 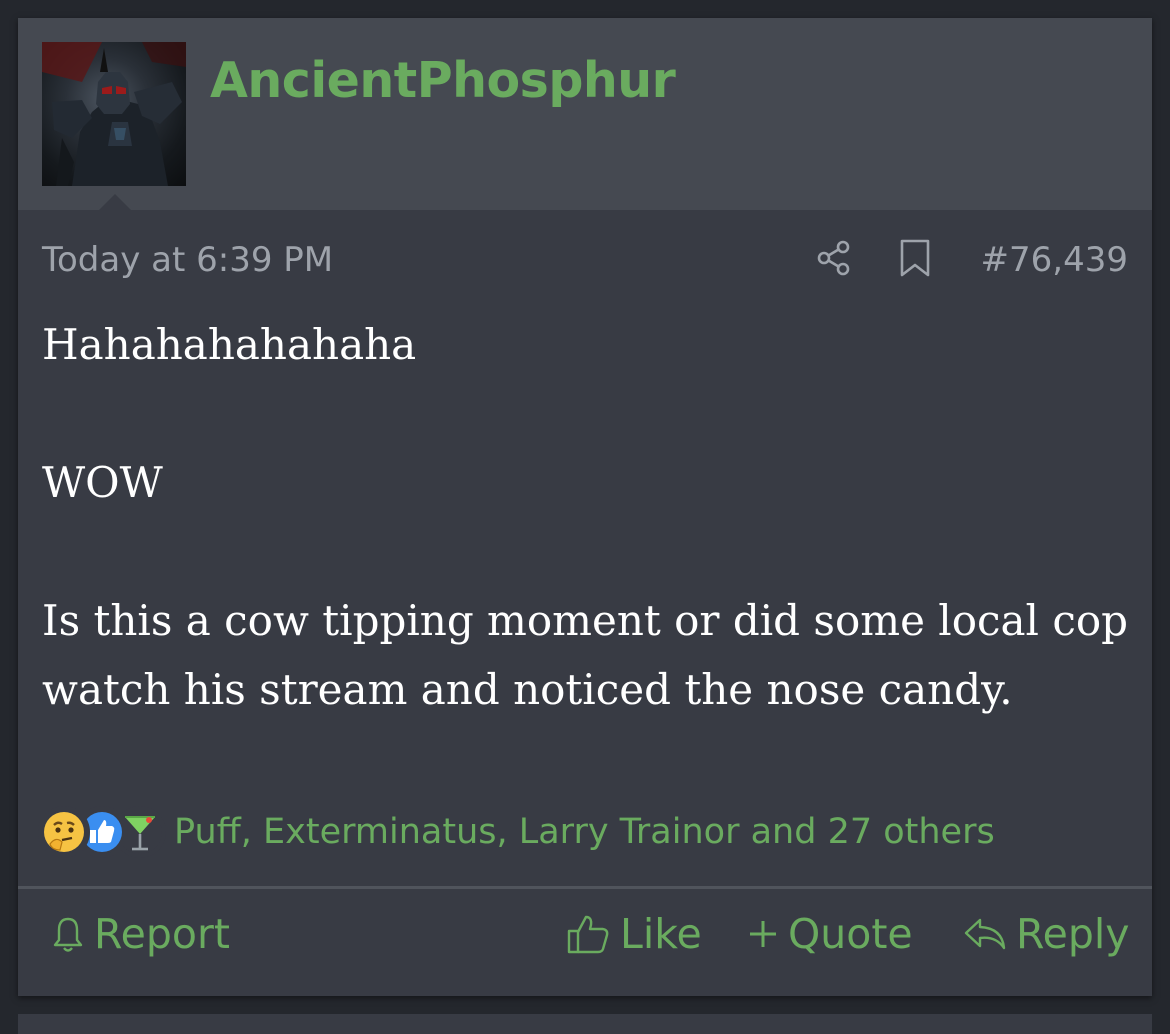 What do you see at coordinates (915, 260) in the screenshot?
I see `bookmark-icon` at bounding box center [915, 260].